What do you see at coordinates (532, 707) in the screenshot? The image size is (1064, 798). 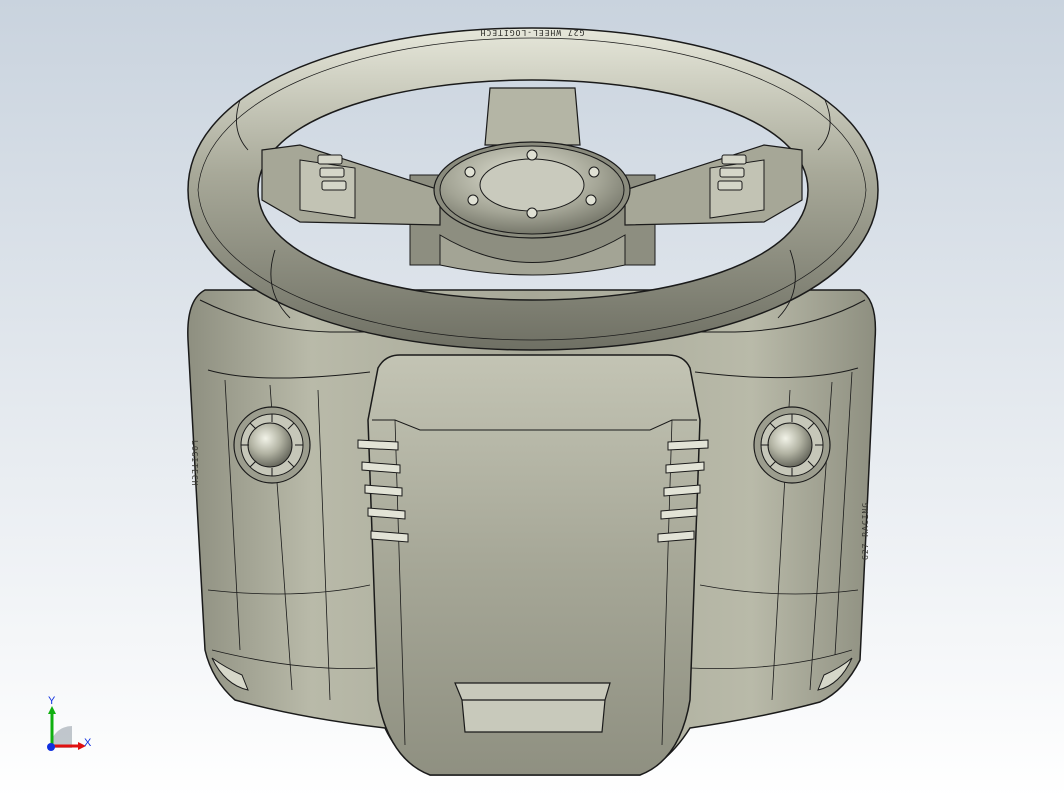 I see `clamp-slot` at bounding box center [532, 707].